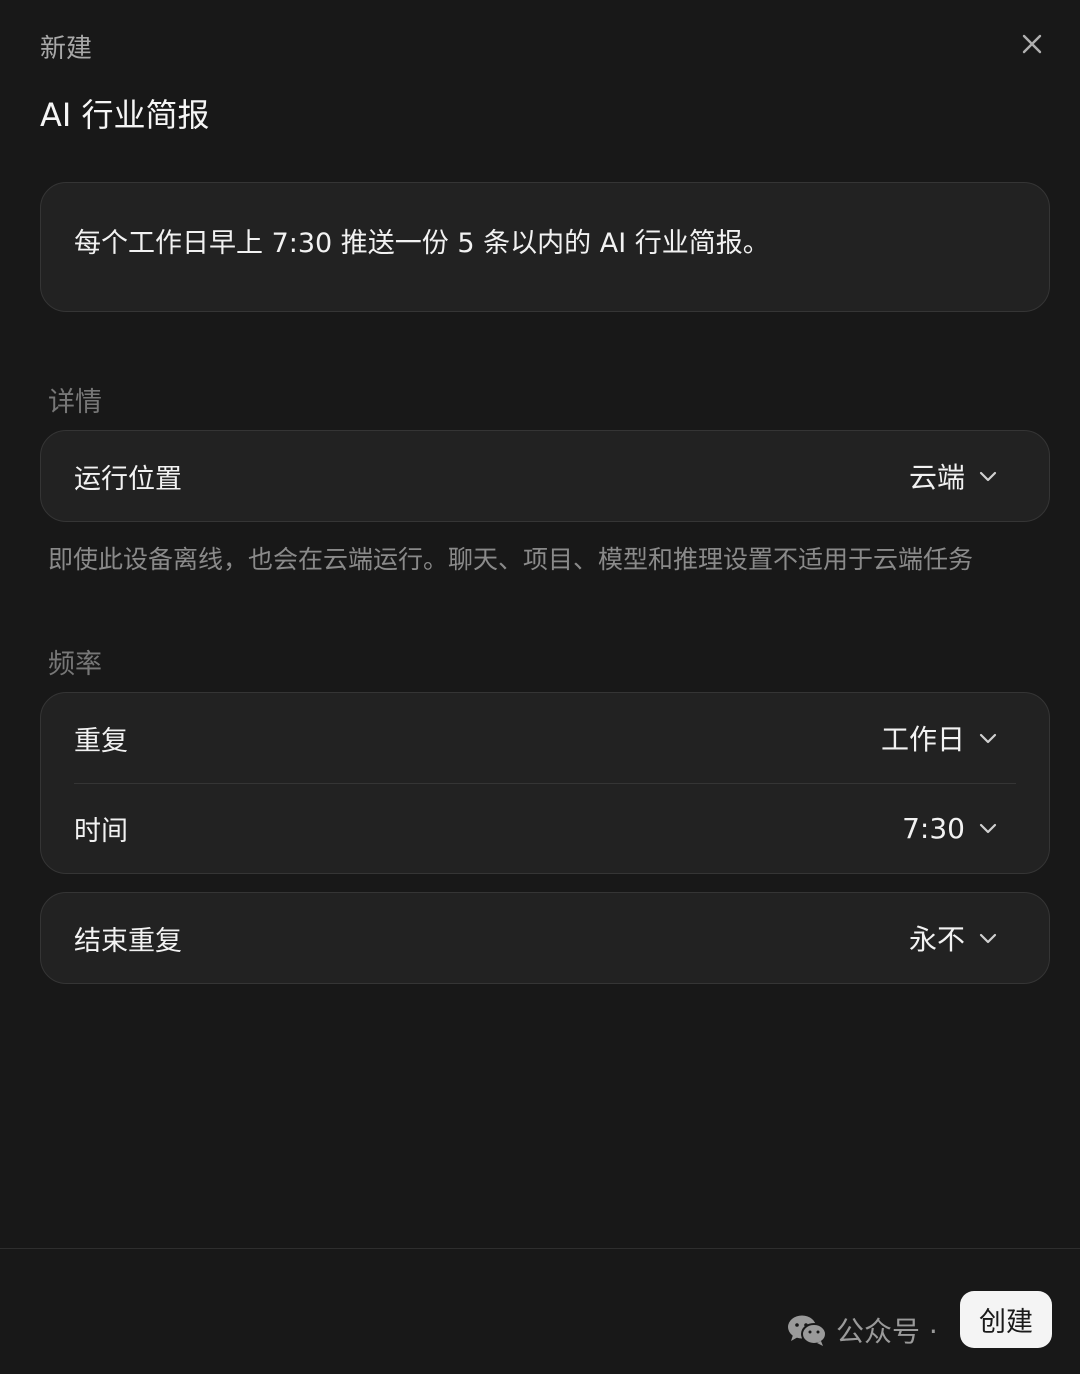  What do you see at coordinates (887, 1331) in the screenshot?
I see `watermark-text: 公众号 ·` at bounding box center [887, 1331].